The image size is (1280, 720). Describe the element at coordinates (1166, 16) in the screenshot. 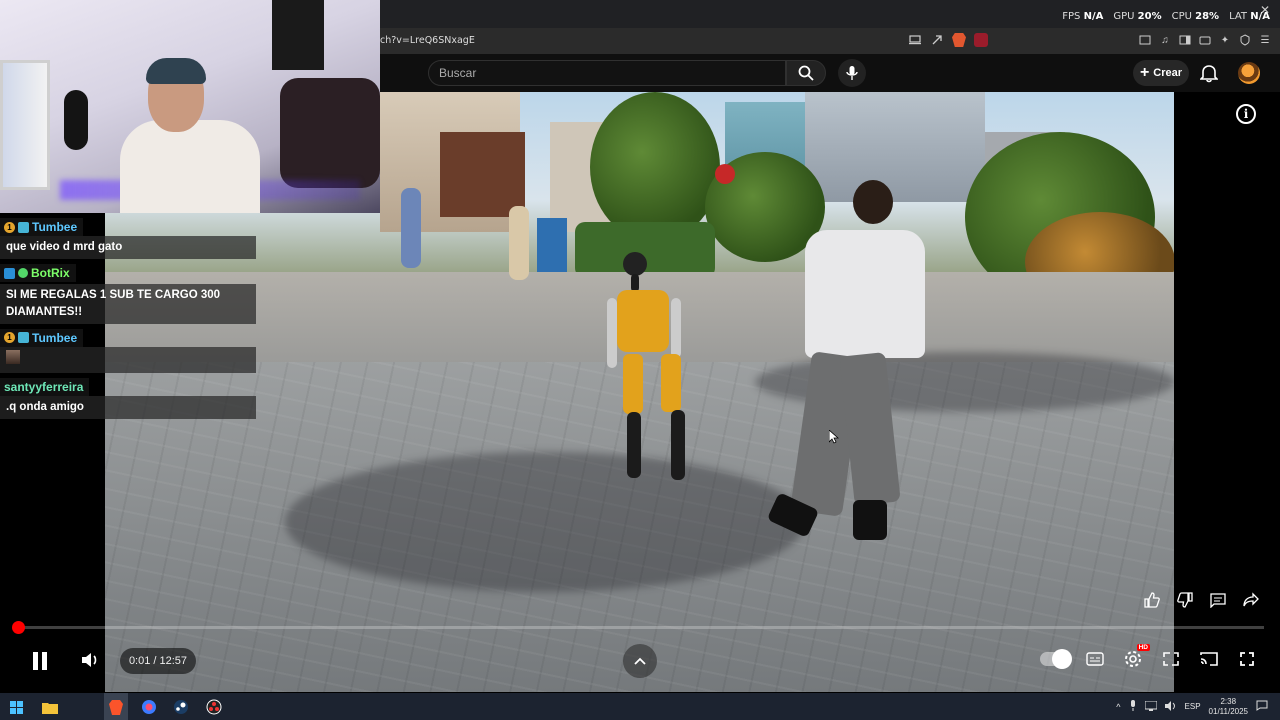

I see `performance-overlay: FPS N/A GPU 20% CPU 28% LAT N/A` at that location.